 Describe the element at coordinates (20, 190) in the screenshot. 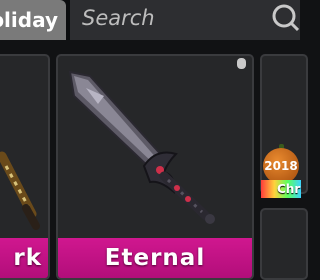

I see `knife-icon` at that location.